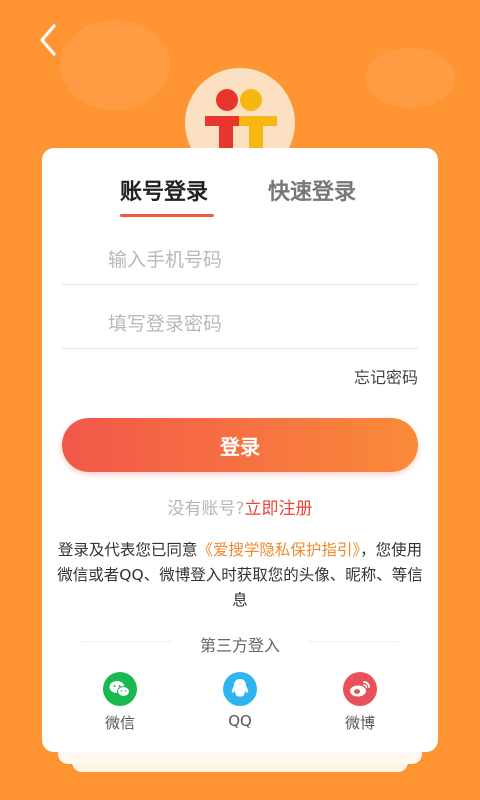 This screenshot has width=480, height=800. I want to click on tab-quick-login: 快速登录, so click(312, 190).